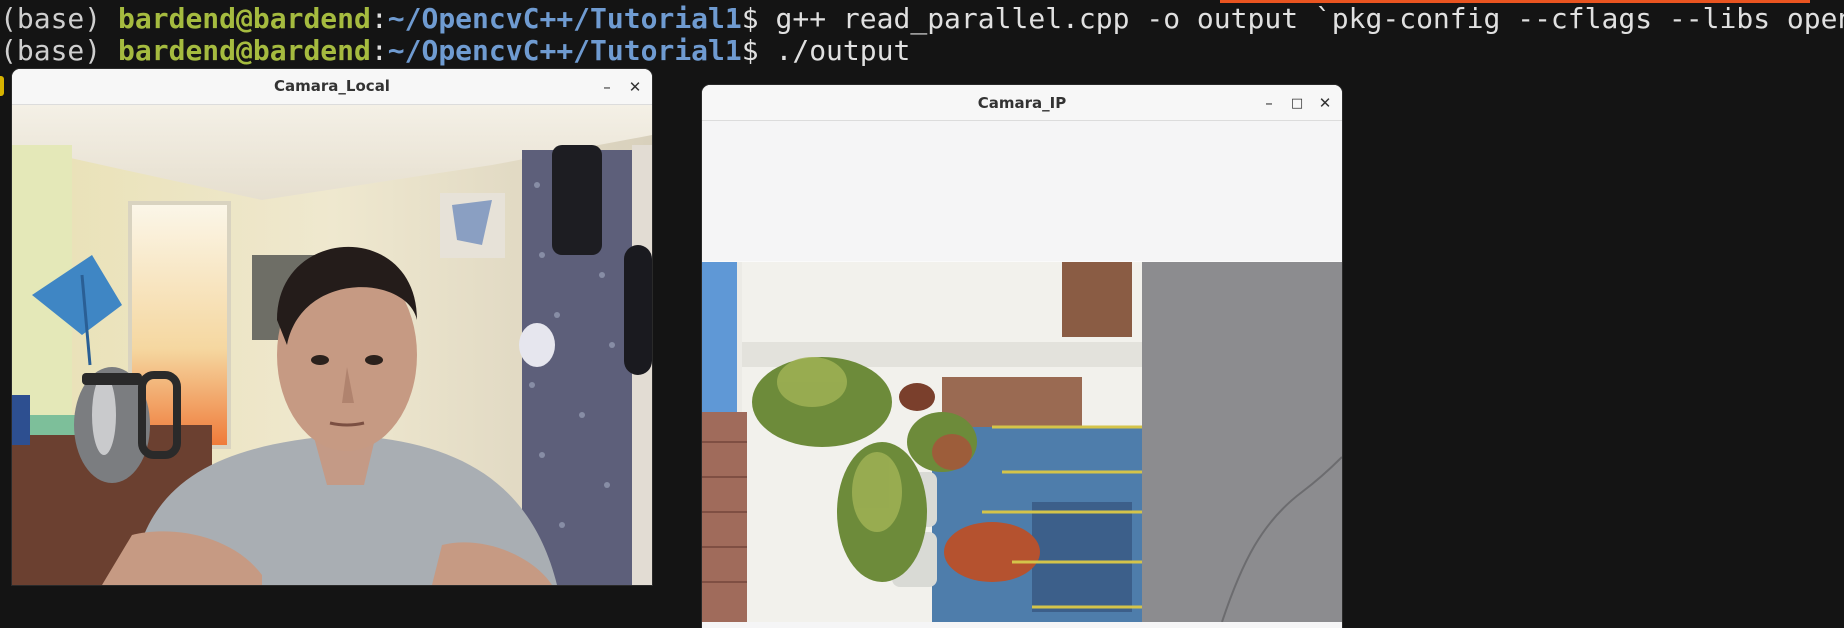 The image size is (1844, 628). What do you see at coordinates (2, 86) in the screenshot?
I see `edge-indicator` at bounding box center [2, 86].